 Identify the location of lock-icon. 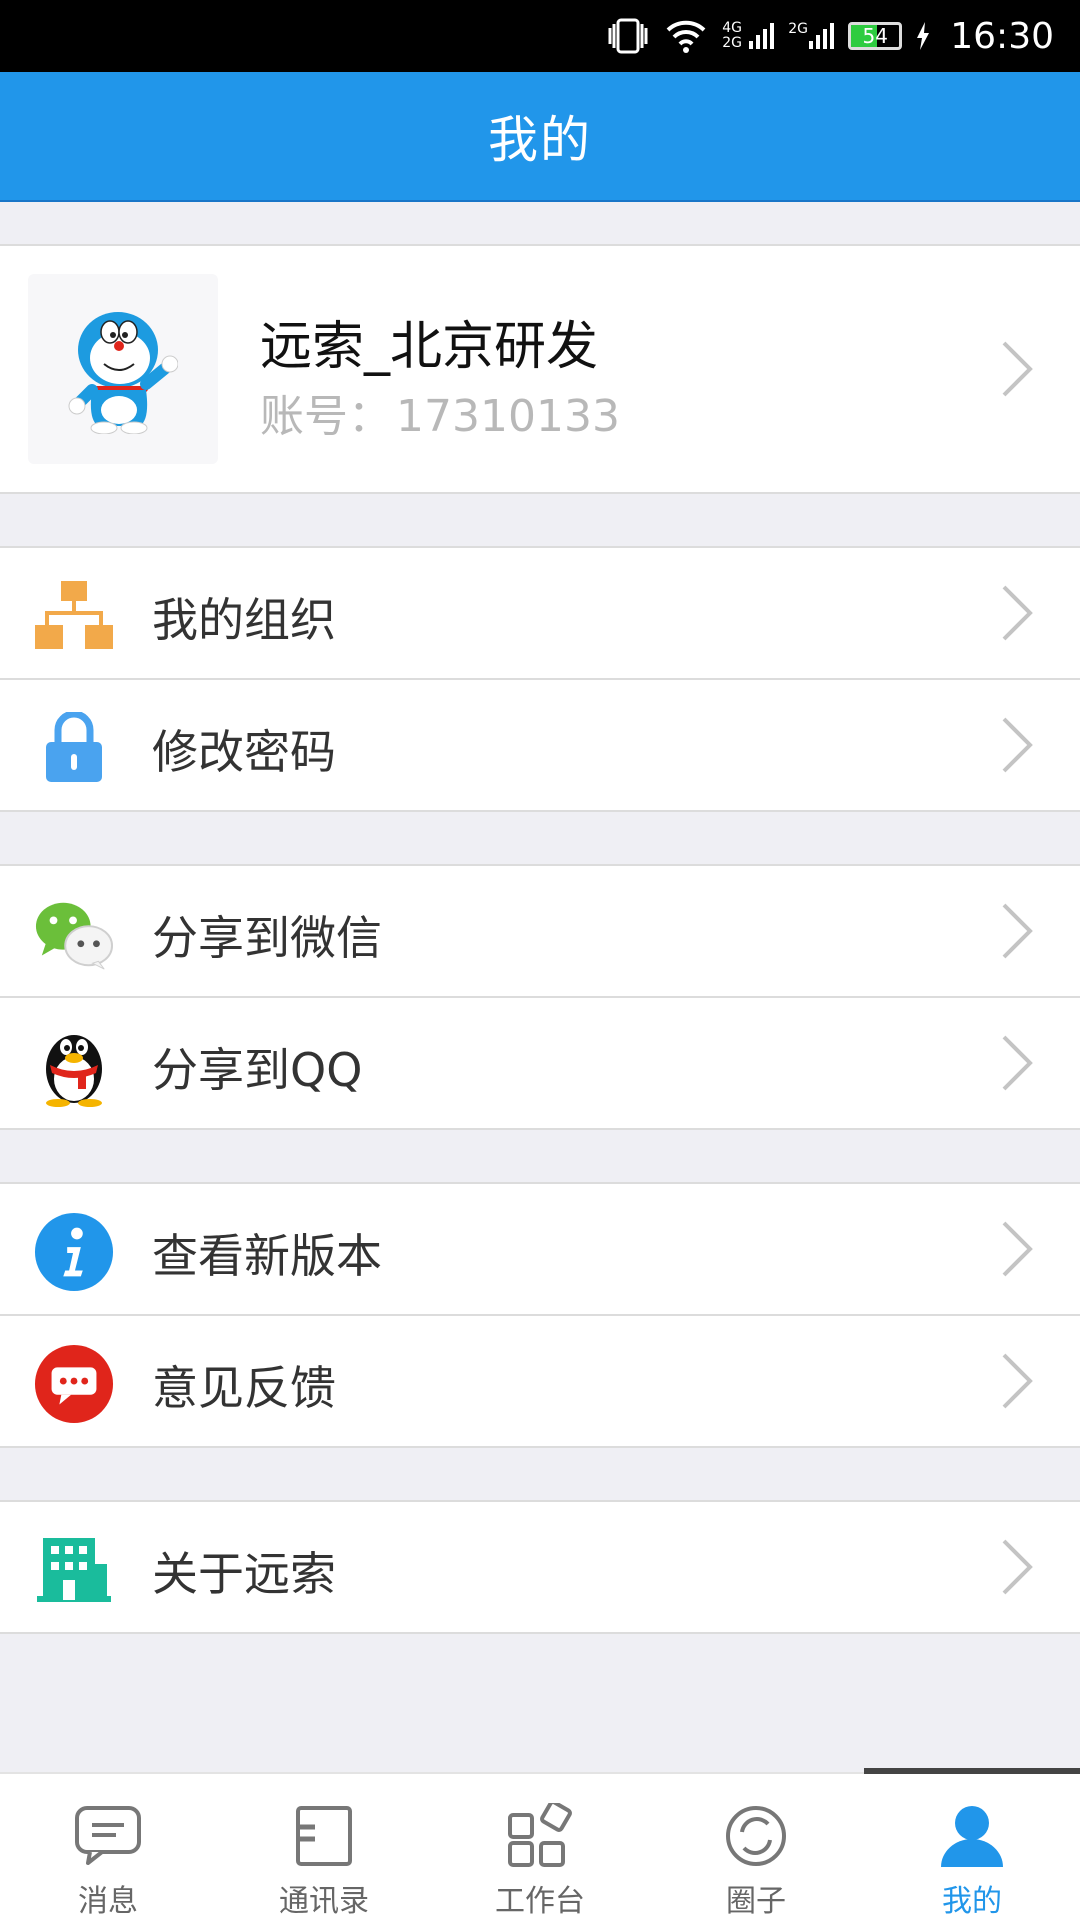
(74, 748).